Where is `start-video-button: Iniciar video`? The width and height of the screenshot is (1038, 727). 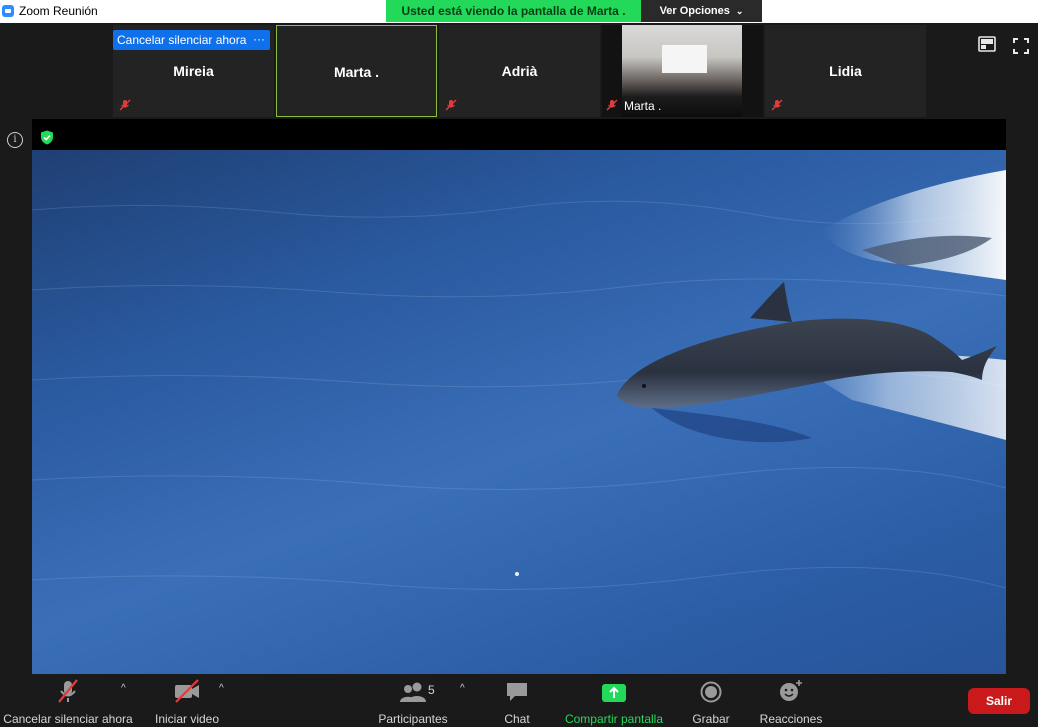 start-video-button: Iniciar video is located at coordinates (187, 701).